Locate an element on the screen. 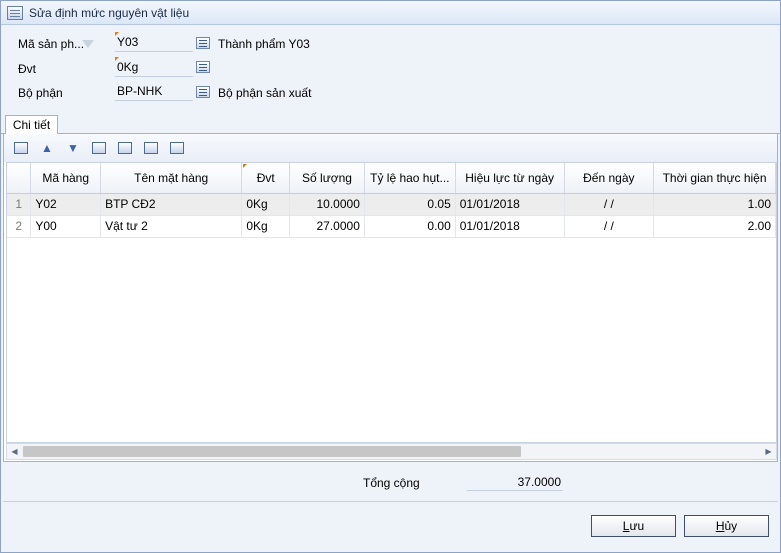 The image size is (781, 553). cell-quantity: 27.0000 is located at coordinates (327, 226).